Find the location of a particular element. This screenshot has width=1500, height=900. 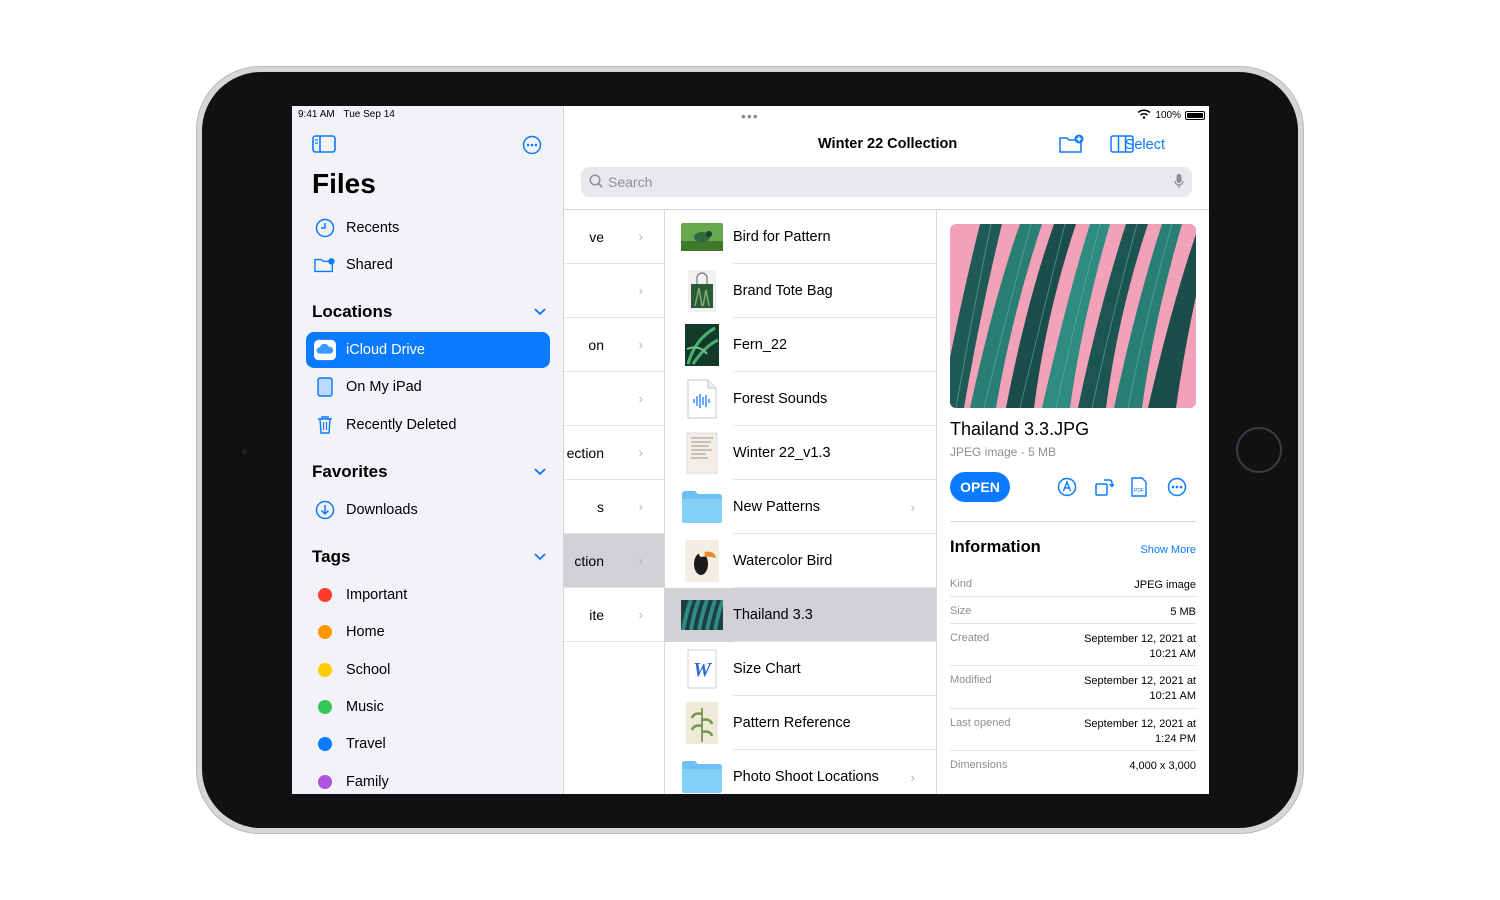

sidebar-tag-family: Family is located at coordinates (428, 779).